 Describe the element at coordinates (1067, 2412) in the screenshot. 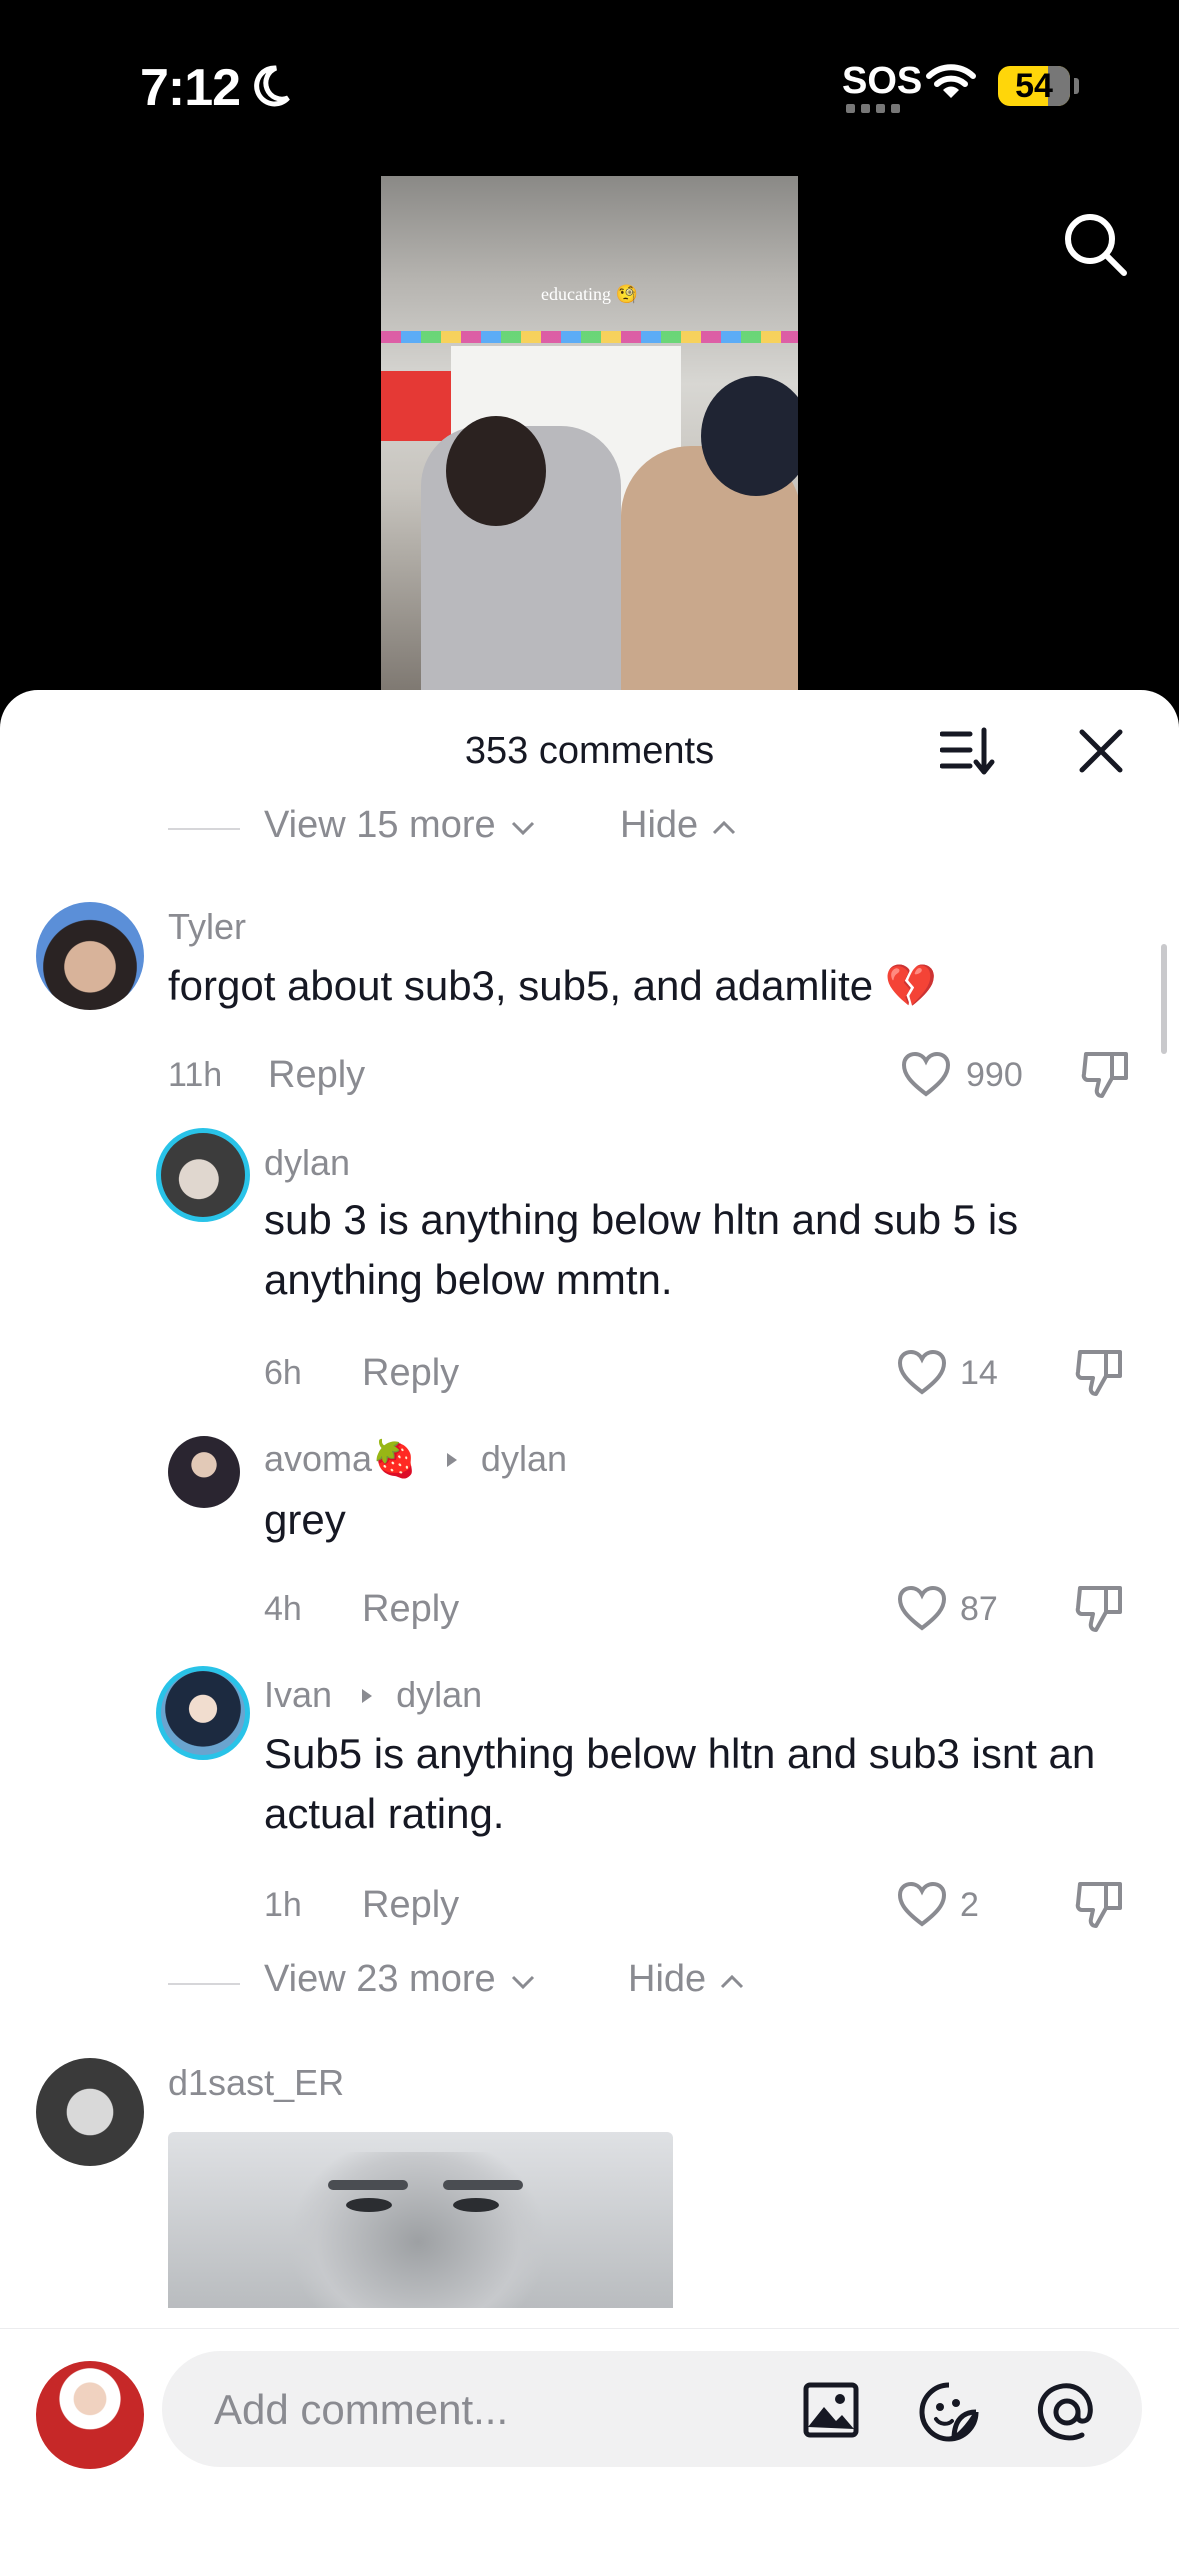

I see `mention-icon` at that location.